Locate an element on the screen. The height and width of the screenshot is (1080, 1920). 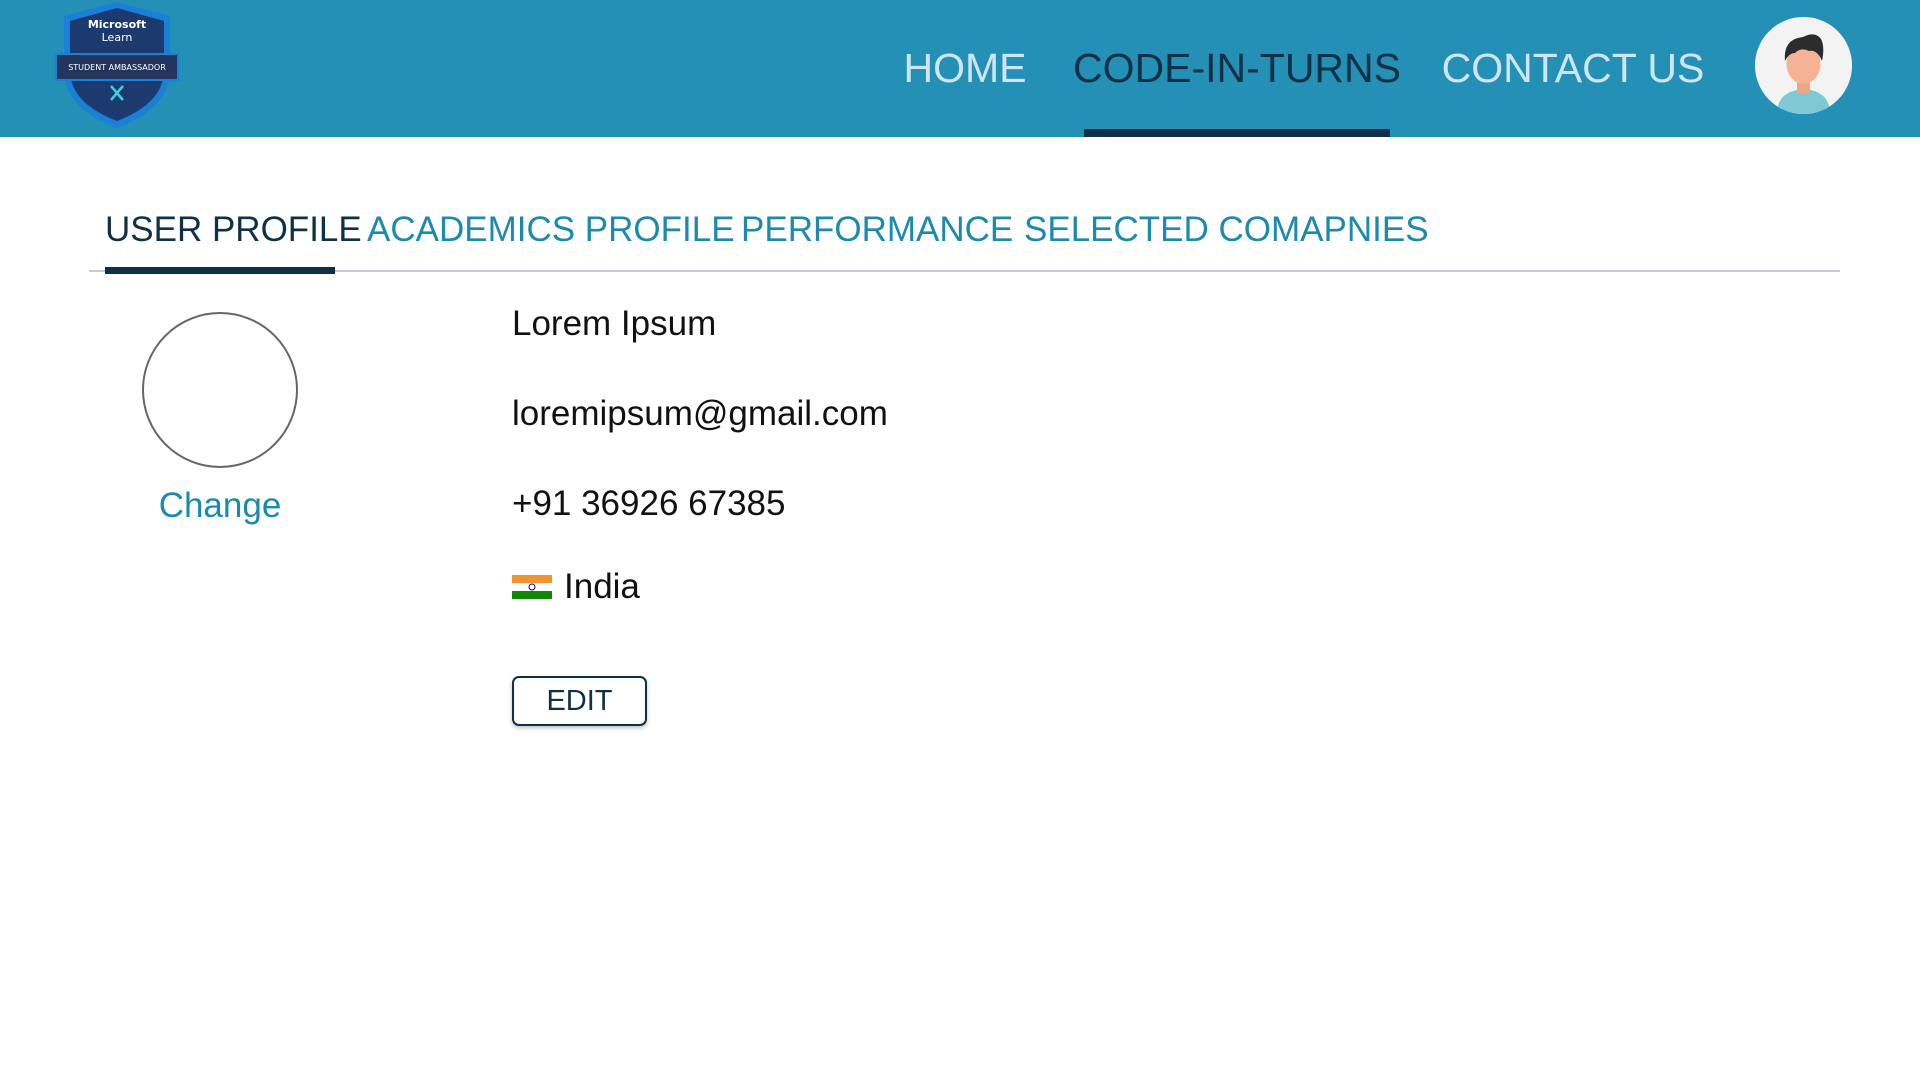
profile-country: India is located at coordinates (576, 587).